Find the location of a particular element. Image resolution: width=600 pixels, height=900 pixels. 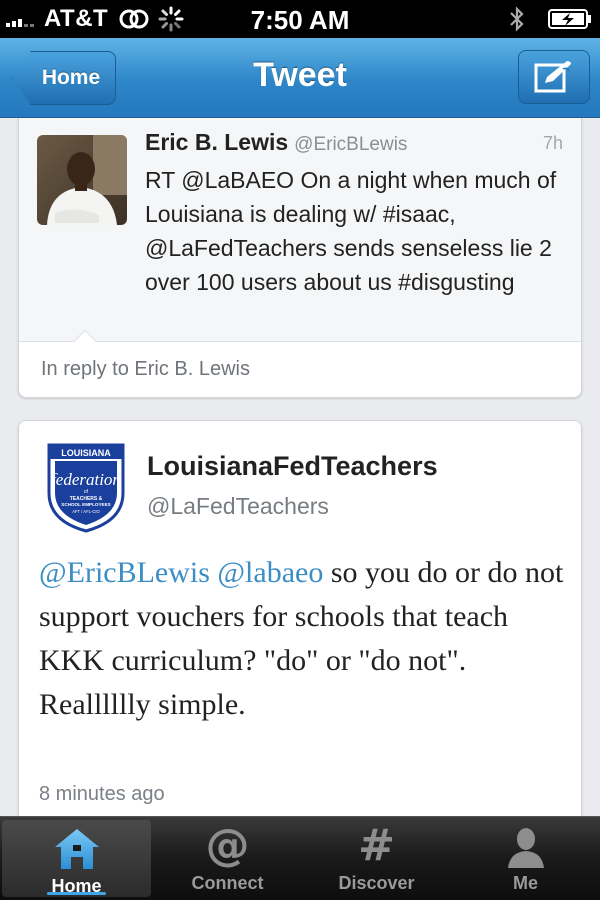

home-icon is located at coordinates (77, 849).